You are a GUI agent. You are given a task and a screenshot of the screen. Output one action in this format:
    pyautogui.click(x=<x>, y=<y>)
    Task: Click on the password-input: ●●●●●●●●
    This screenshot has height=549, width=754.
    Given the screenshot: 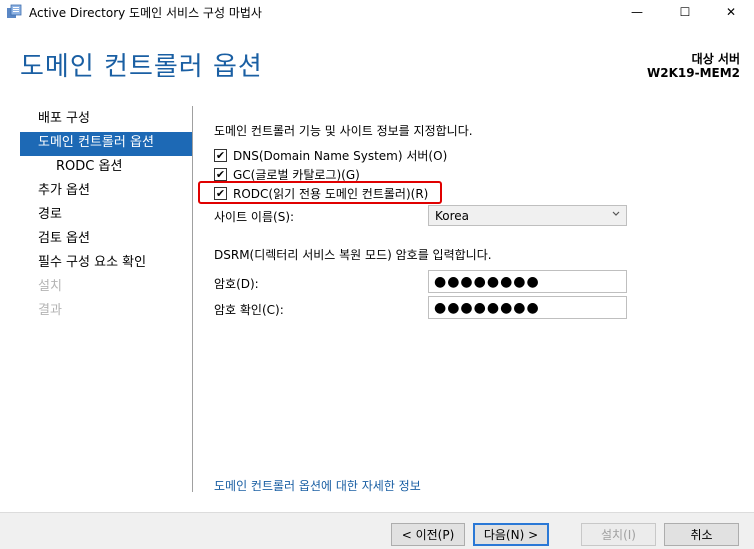 What is the action you would take?
    pyautogui.click(x=527, y=281)
    